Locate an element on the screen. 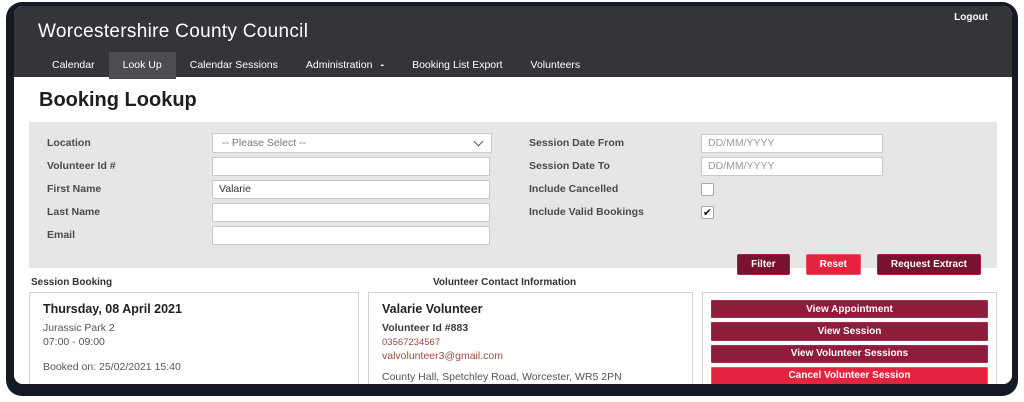 The image size is (1024, 402). cancel-volunteer-session-button: Cancel Volunteer Session is located at coordinates (849, 375).